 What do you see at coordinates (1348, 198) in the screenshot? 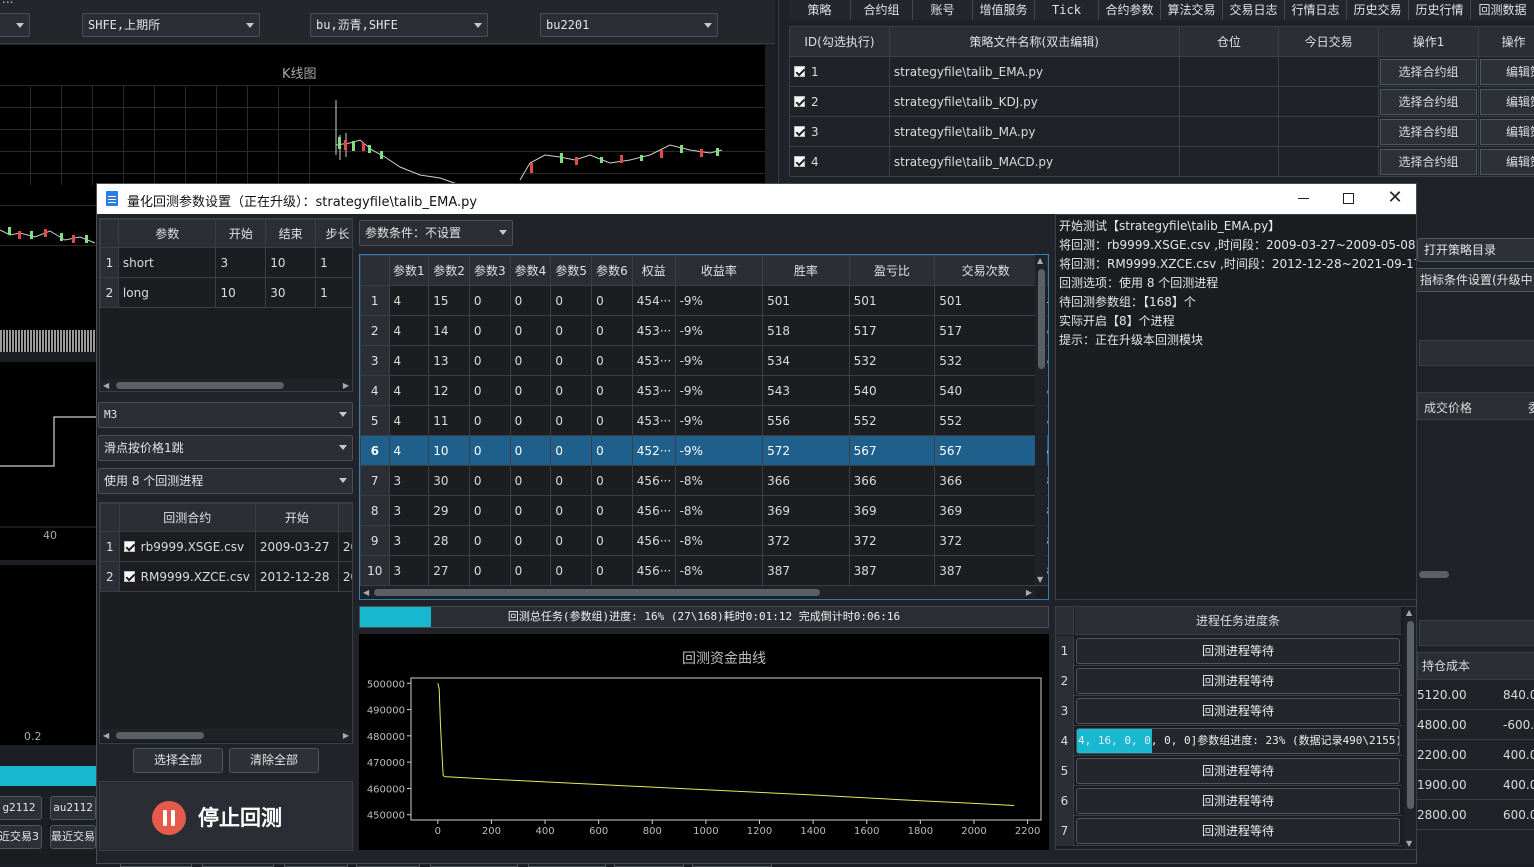
I see `maximize-icon` at bounding box center [1348, 198].